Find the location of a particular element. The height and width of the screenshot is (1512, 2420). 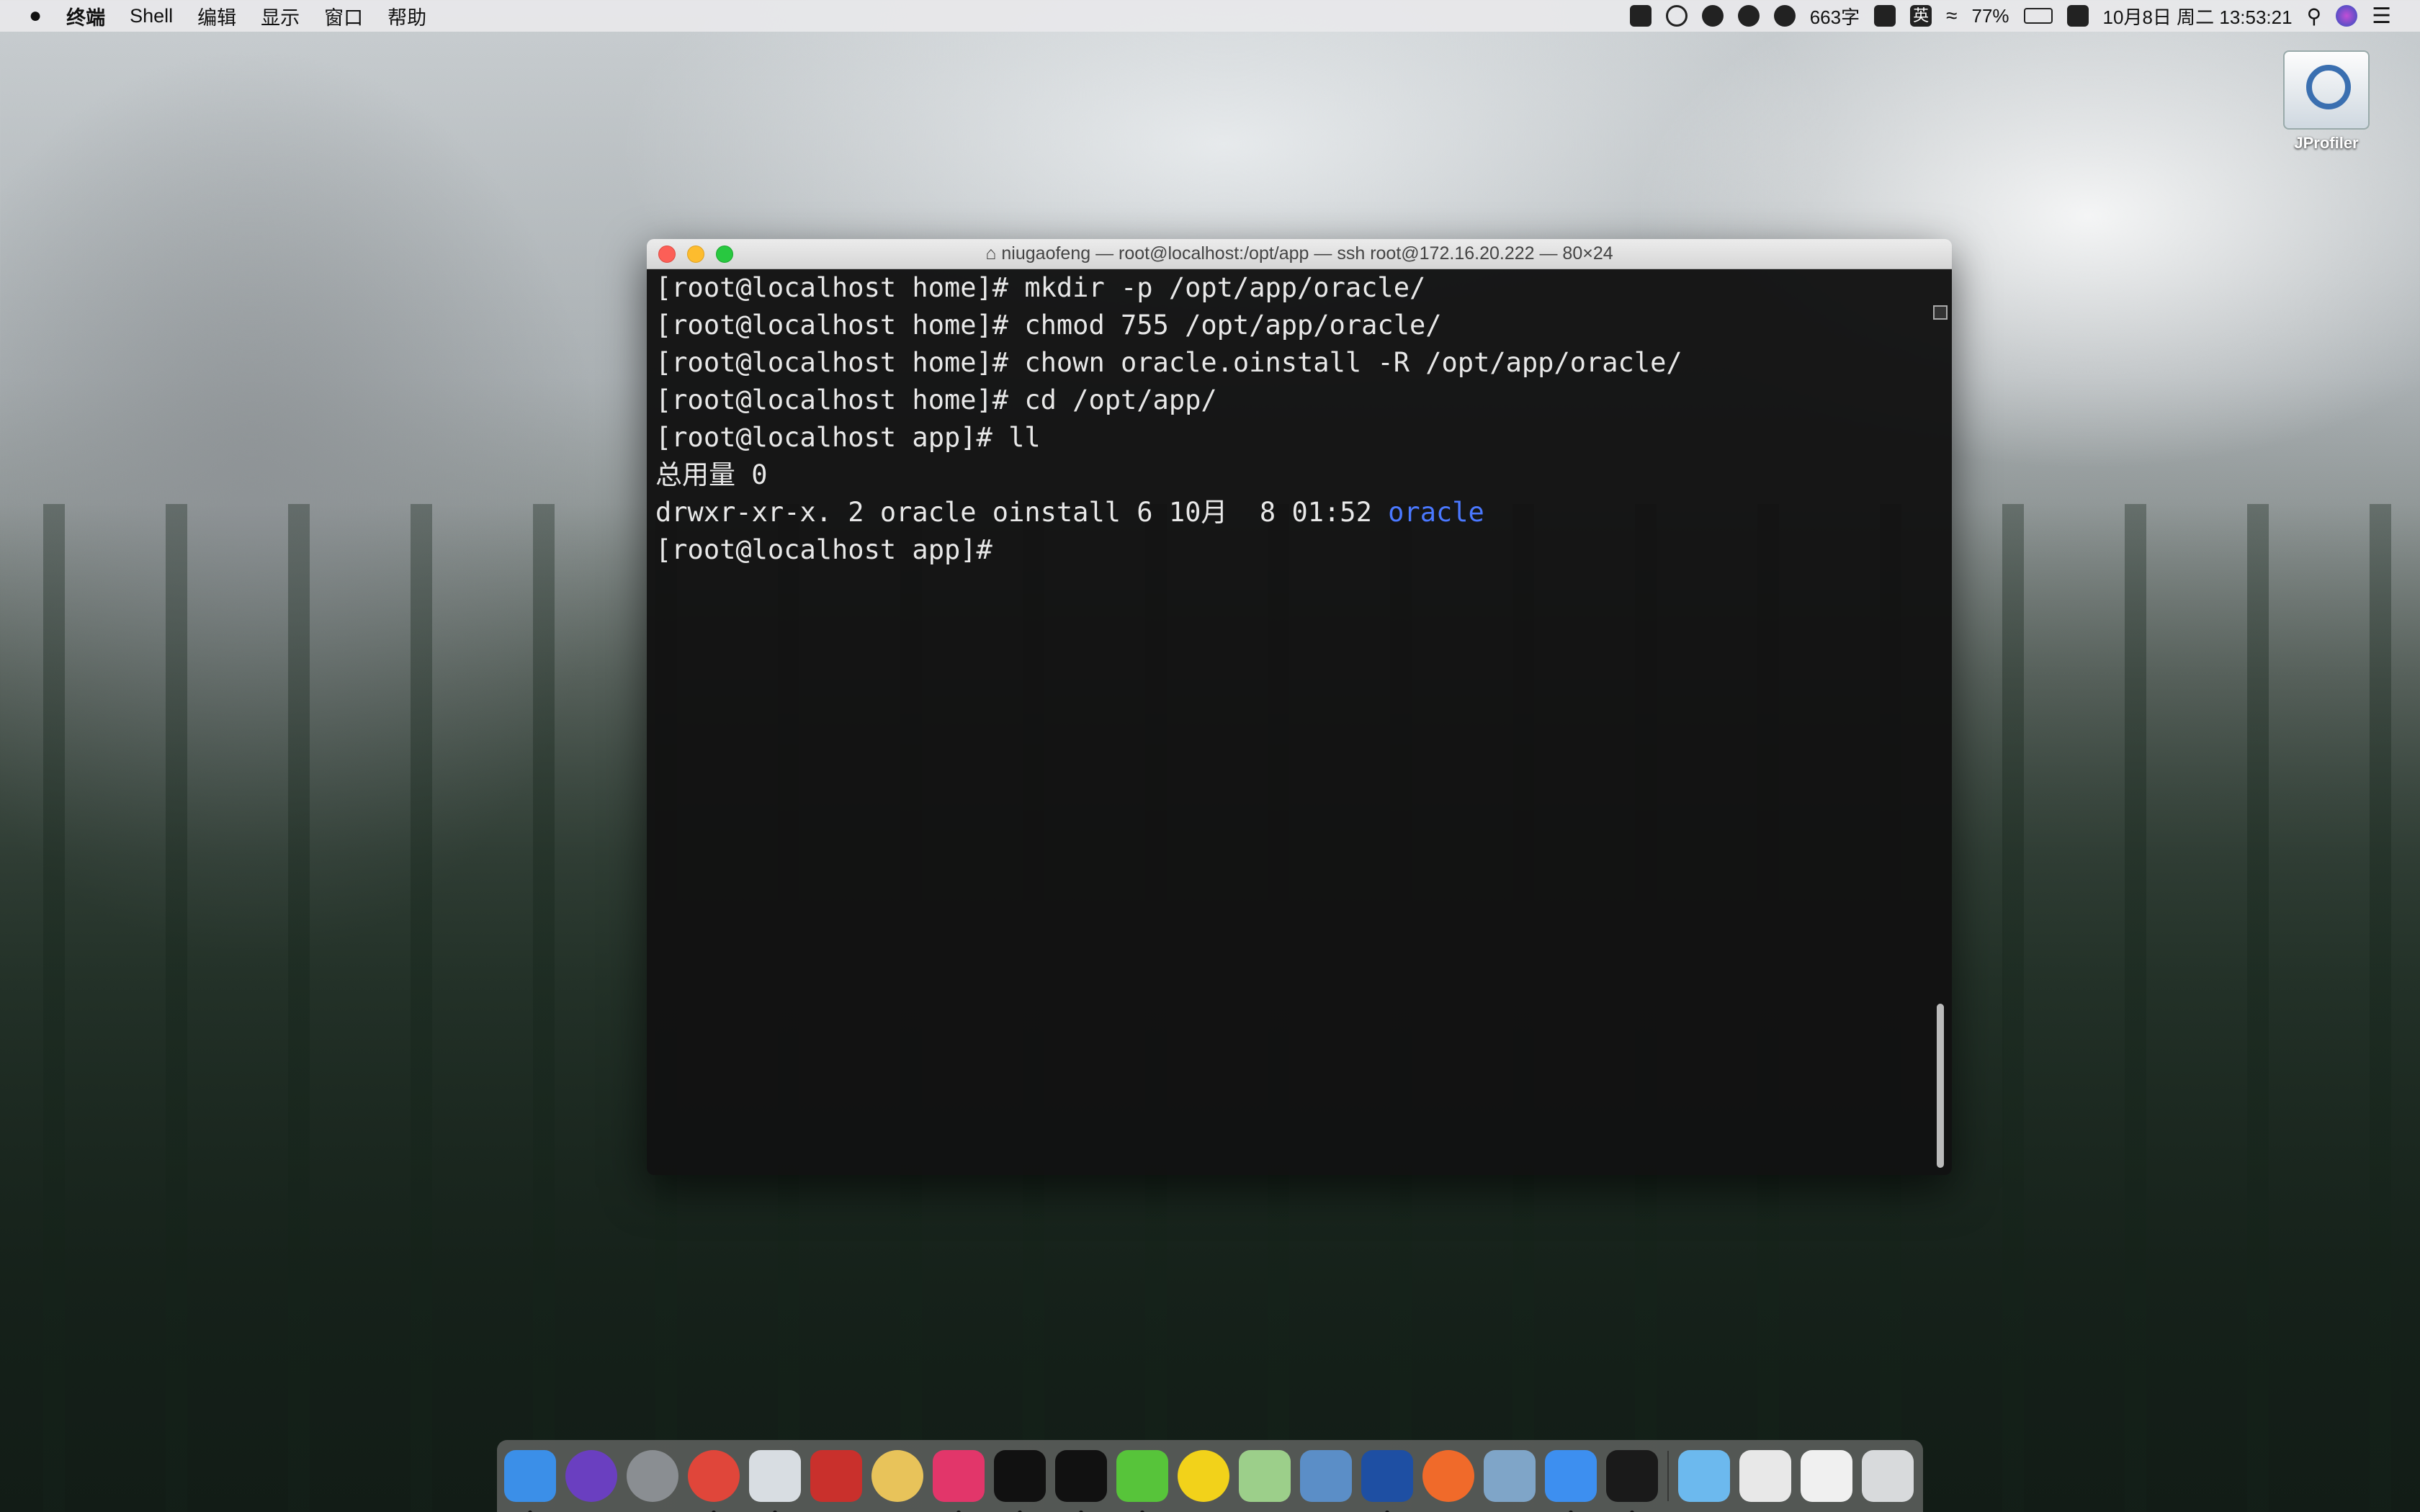

dock-separator is located at coordinates (1668, 1476).